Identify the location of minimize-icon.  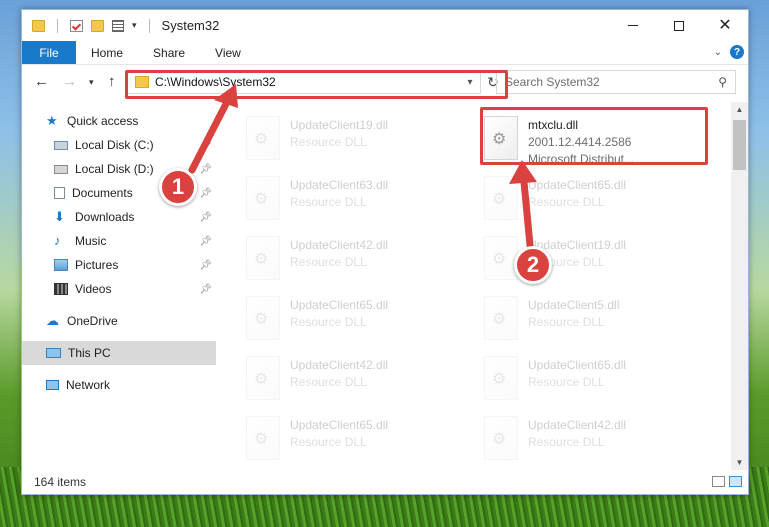
(633, 25).